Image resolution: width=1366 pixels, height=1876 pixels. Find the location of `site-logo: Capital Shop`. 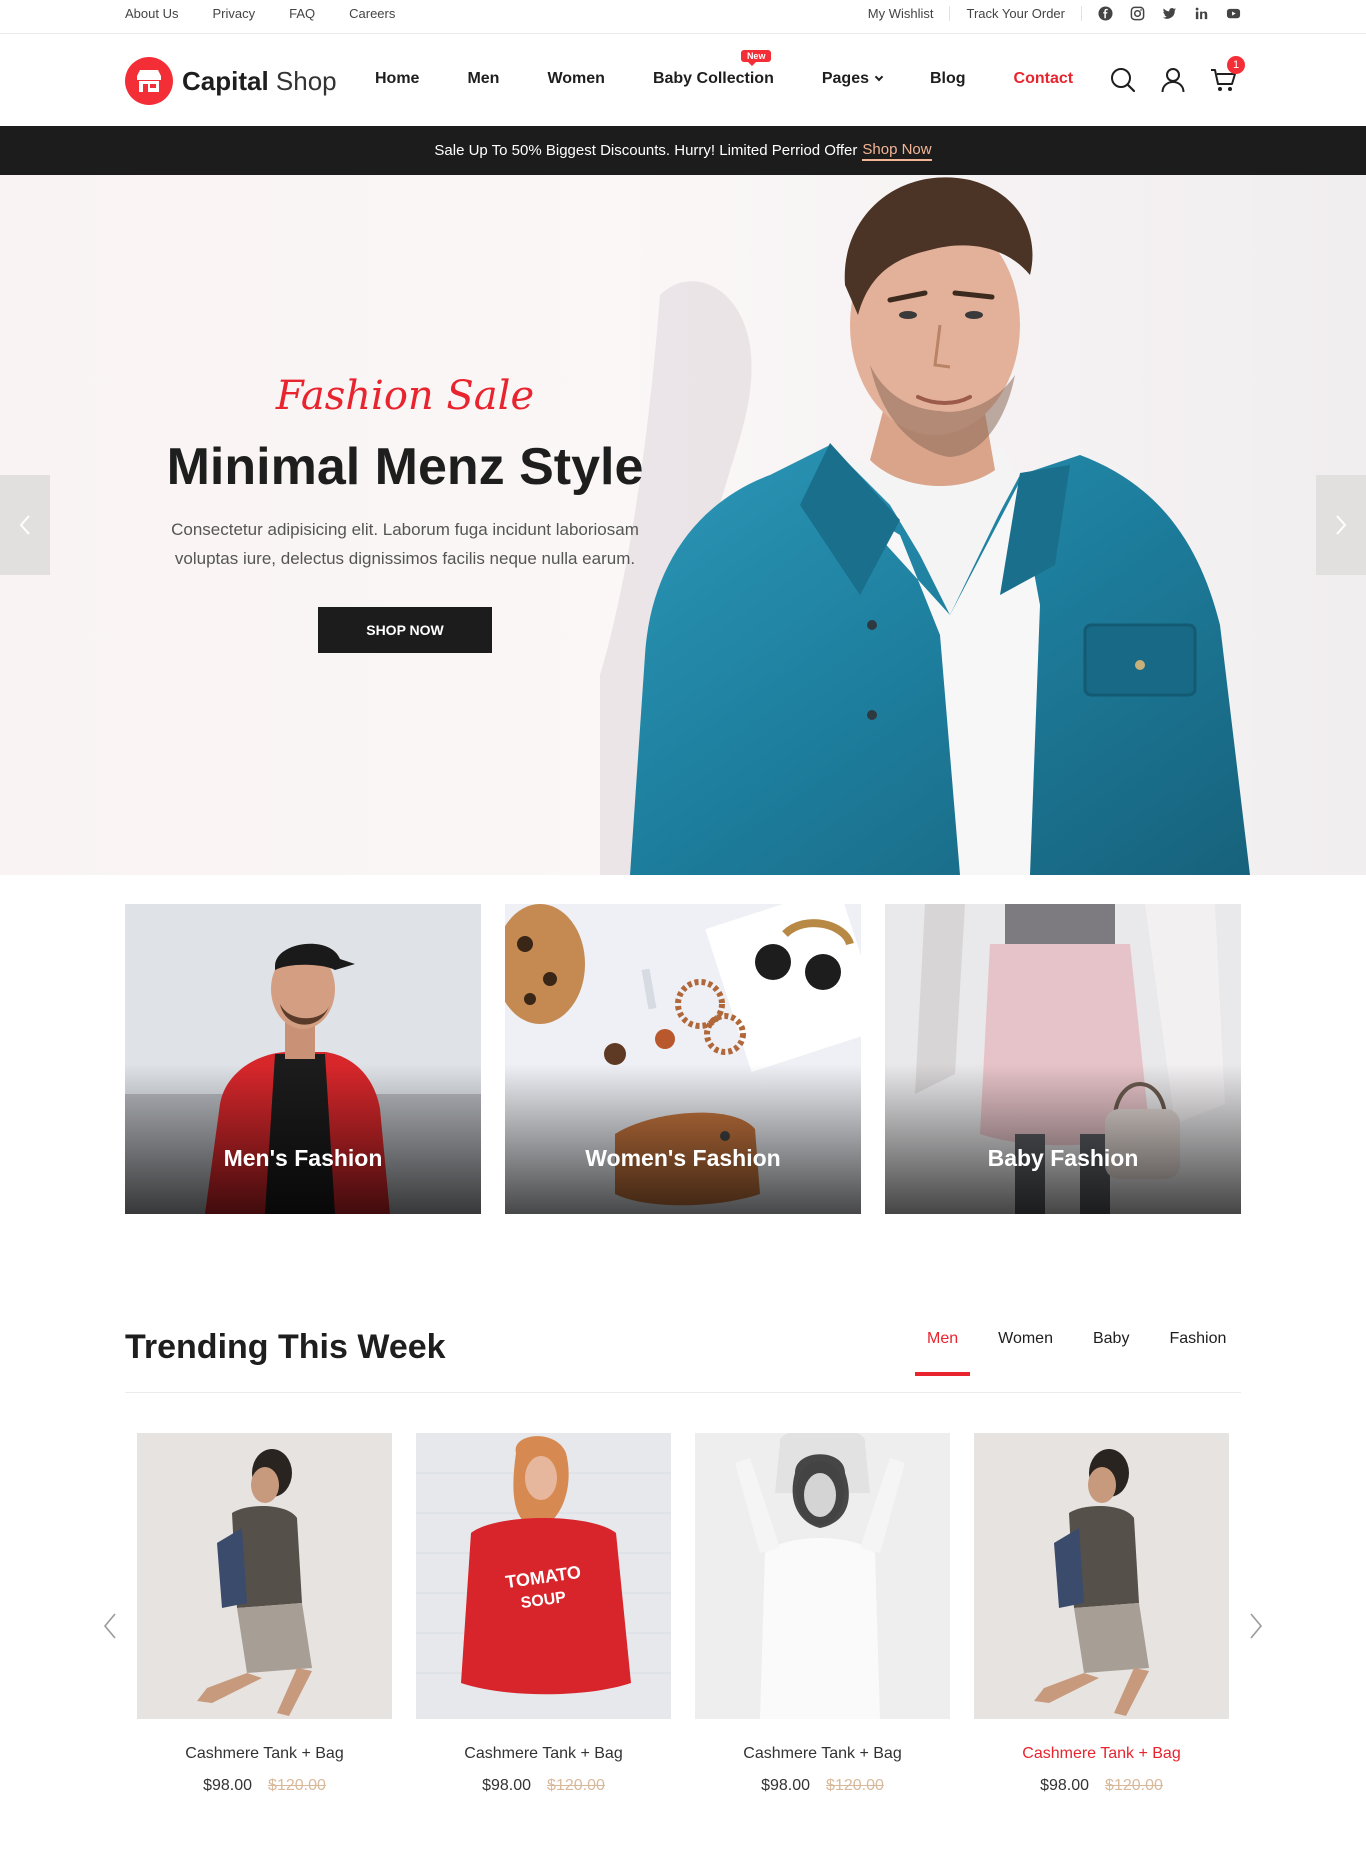

site-logo: Capital Shop is located at coordinates (231, 81).